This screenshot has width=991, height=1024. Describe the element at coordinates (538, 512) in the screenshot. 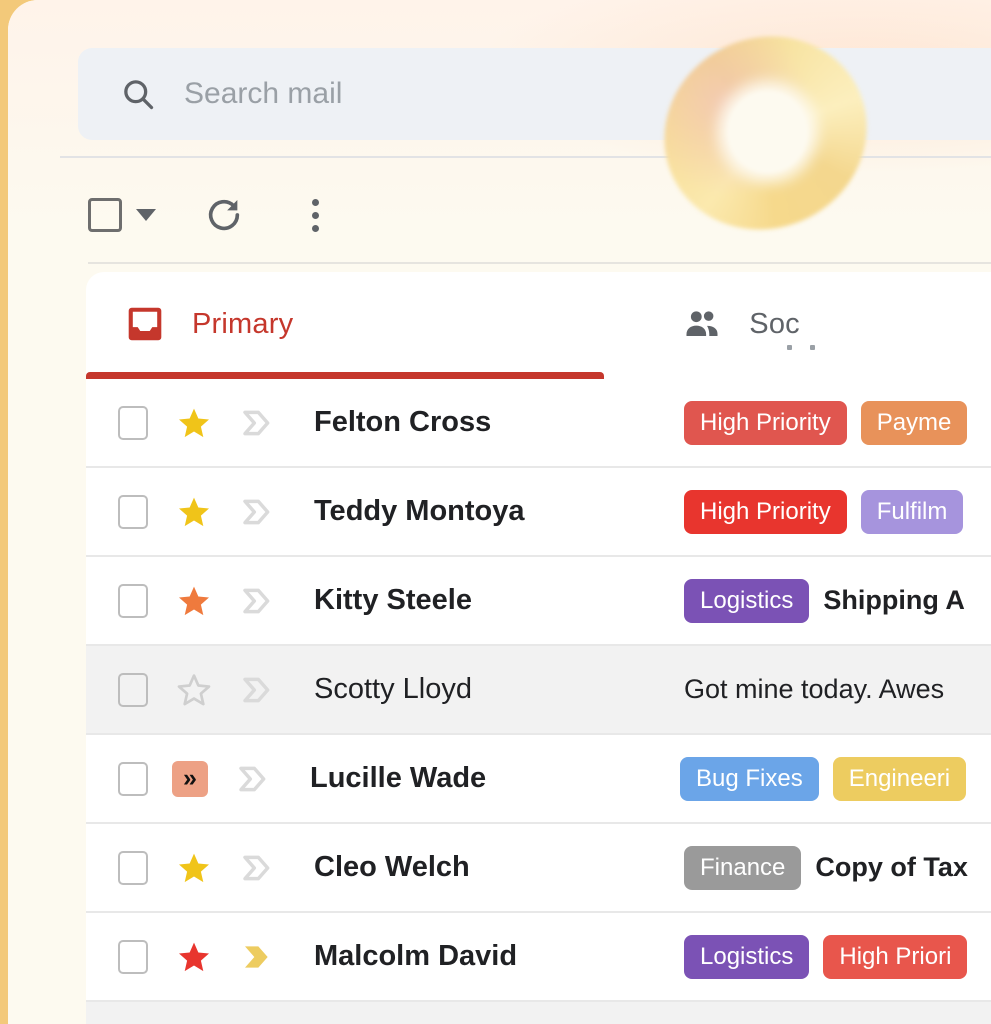

I see `email-row: Teddy Montoya High Priority Fulfilm` at that location.